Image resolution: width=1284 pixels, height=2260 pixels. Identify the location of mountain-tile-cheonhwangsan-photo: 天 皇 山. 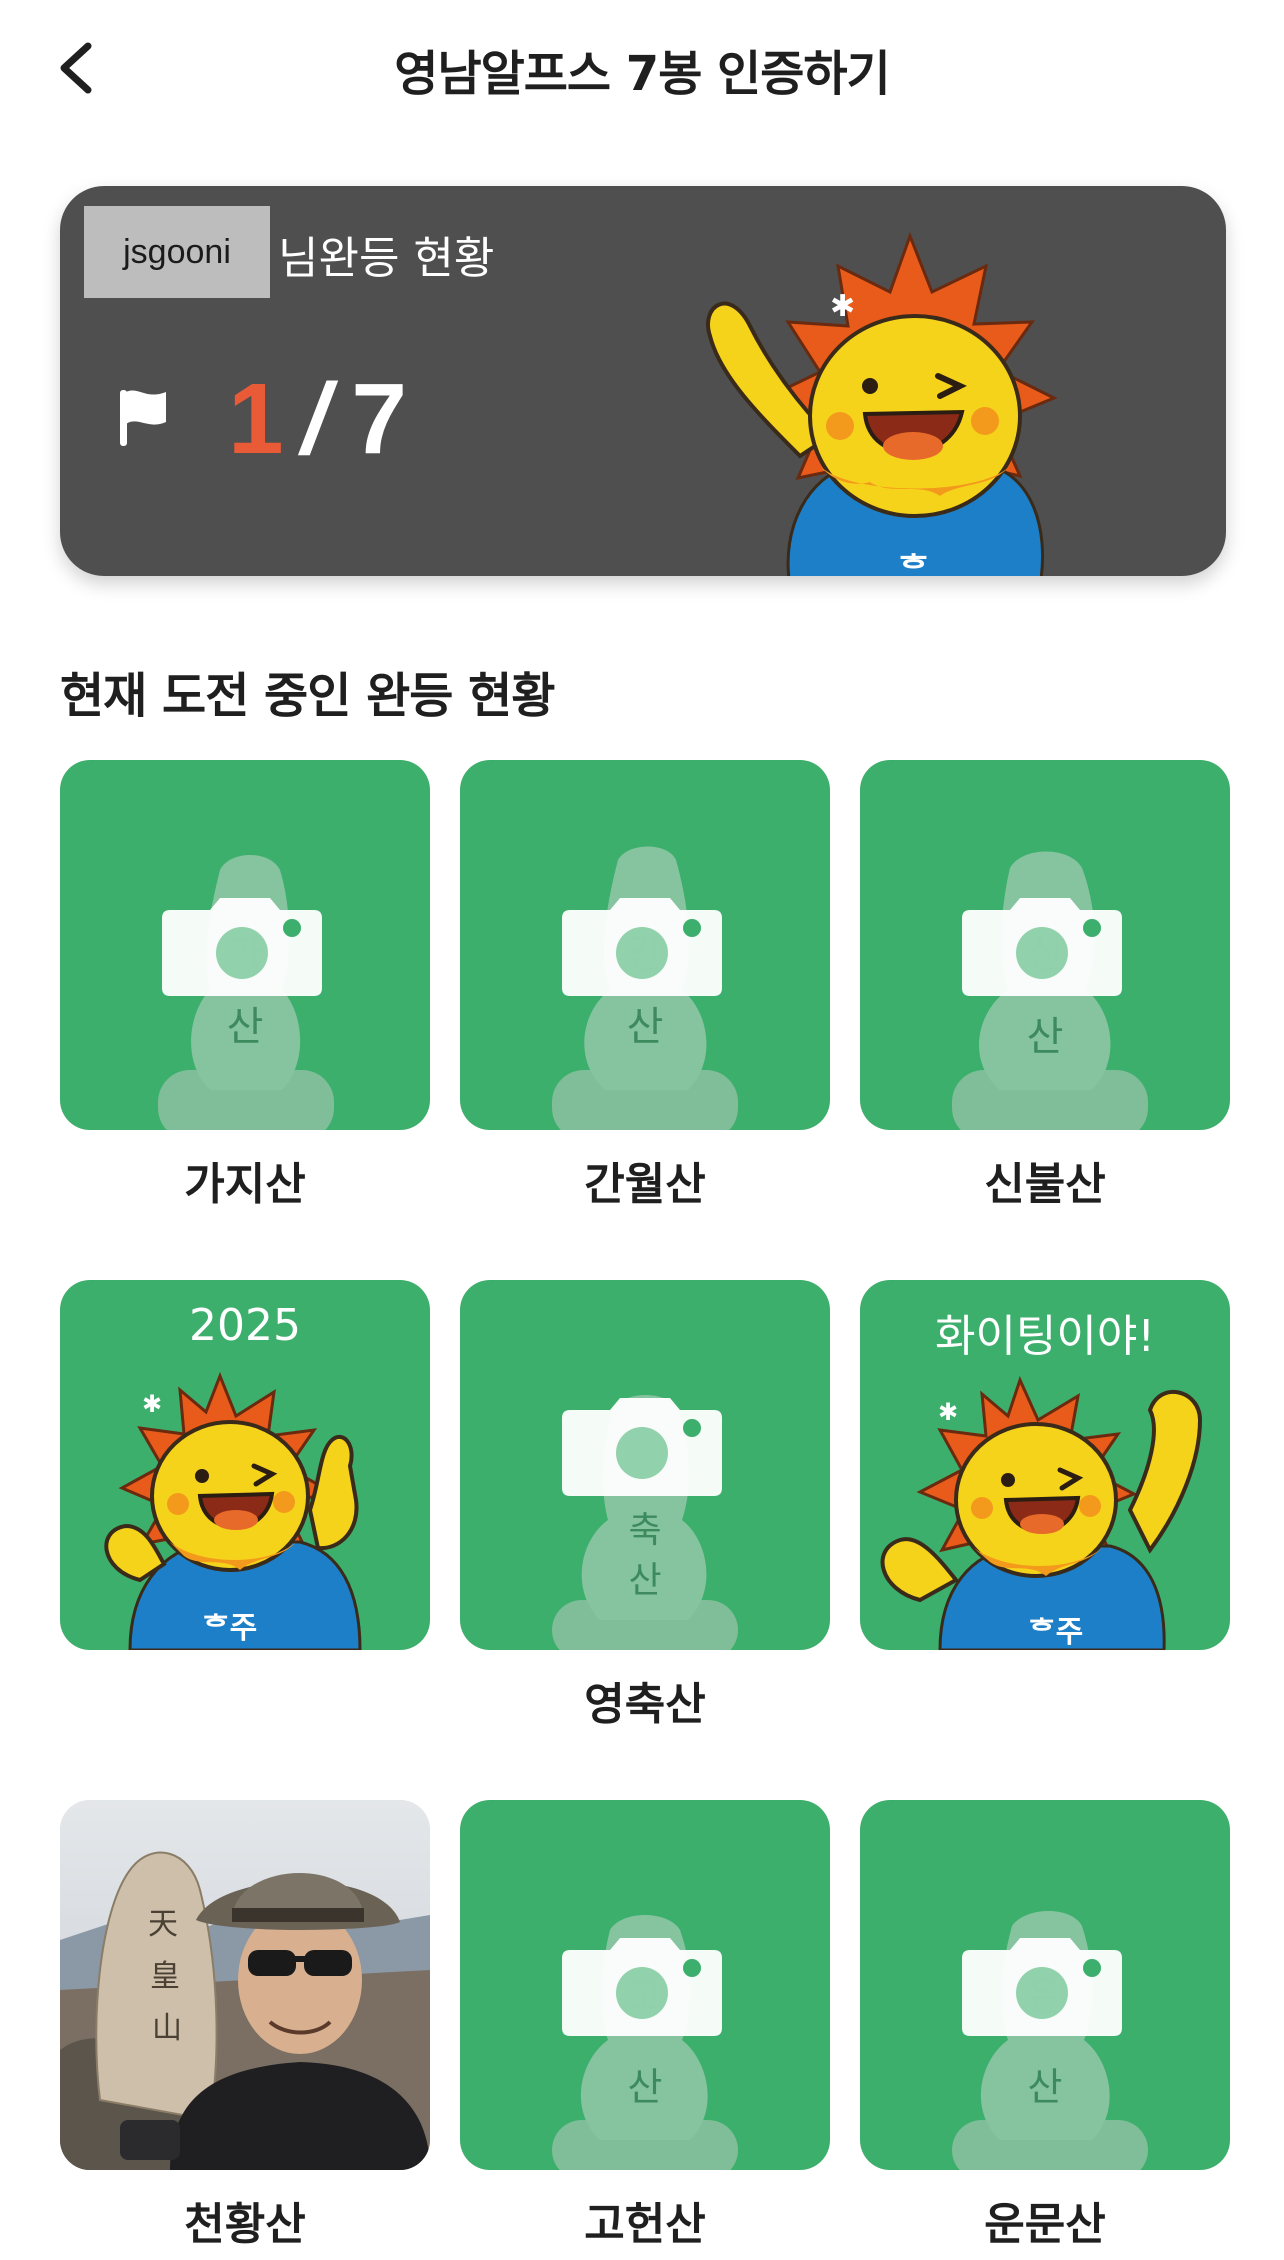
(245, 1985).